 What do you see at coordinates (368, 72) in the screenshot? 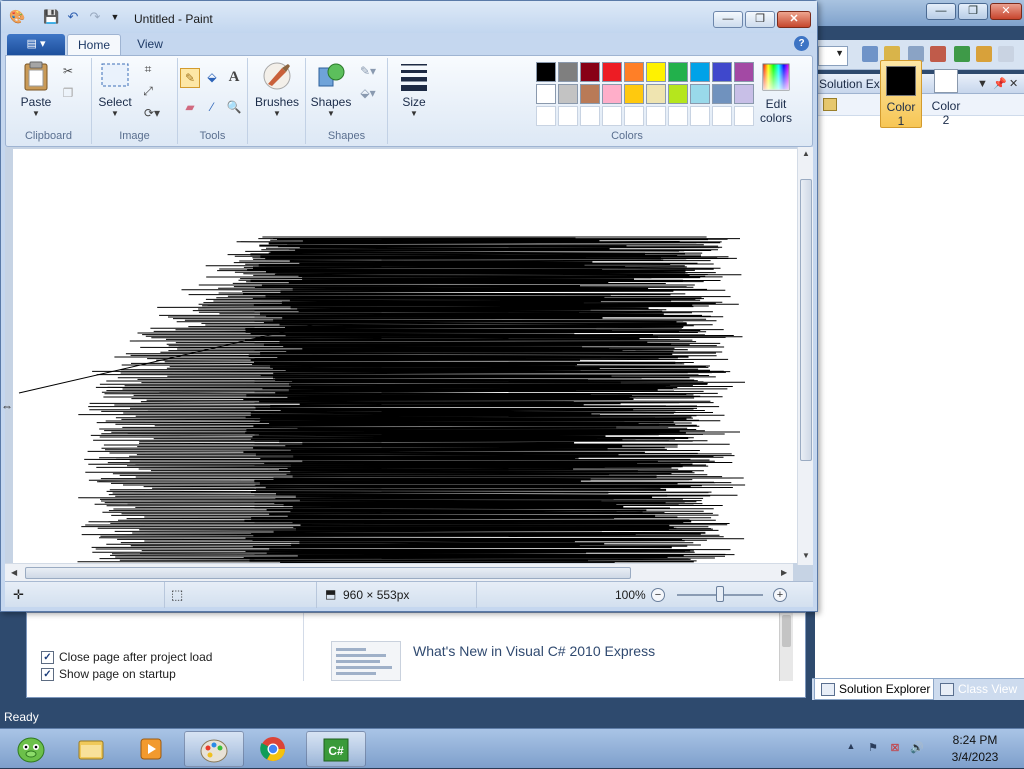
I see `outline-icon: ✎▾` at bounding box center [368, 72].